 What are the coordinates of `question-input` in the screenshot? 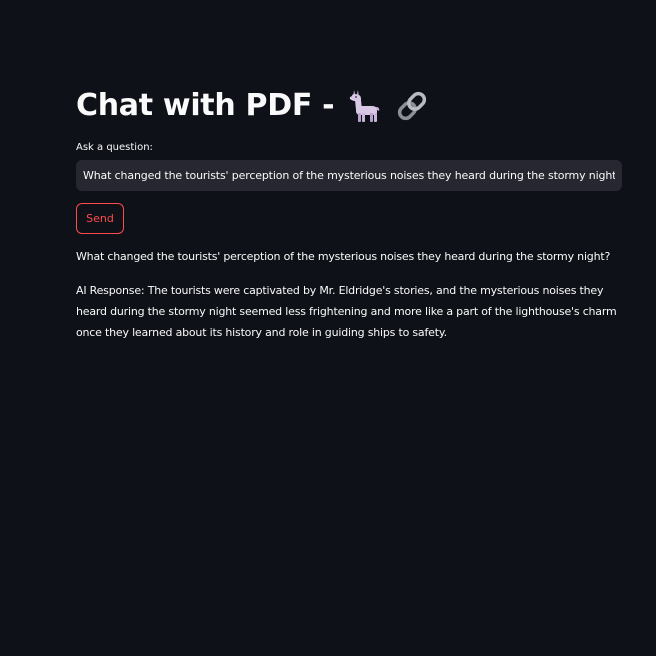 It's located at (349, 175).